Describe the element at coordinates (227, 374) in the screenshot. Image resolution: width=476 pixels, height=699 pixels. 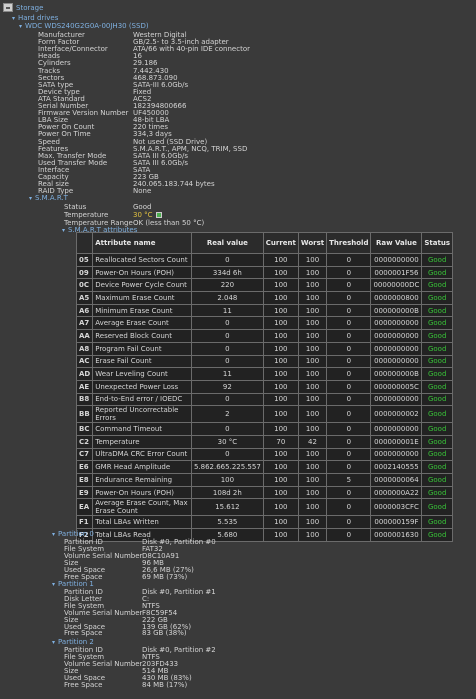
I see `real-value: 11` at that location.